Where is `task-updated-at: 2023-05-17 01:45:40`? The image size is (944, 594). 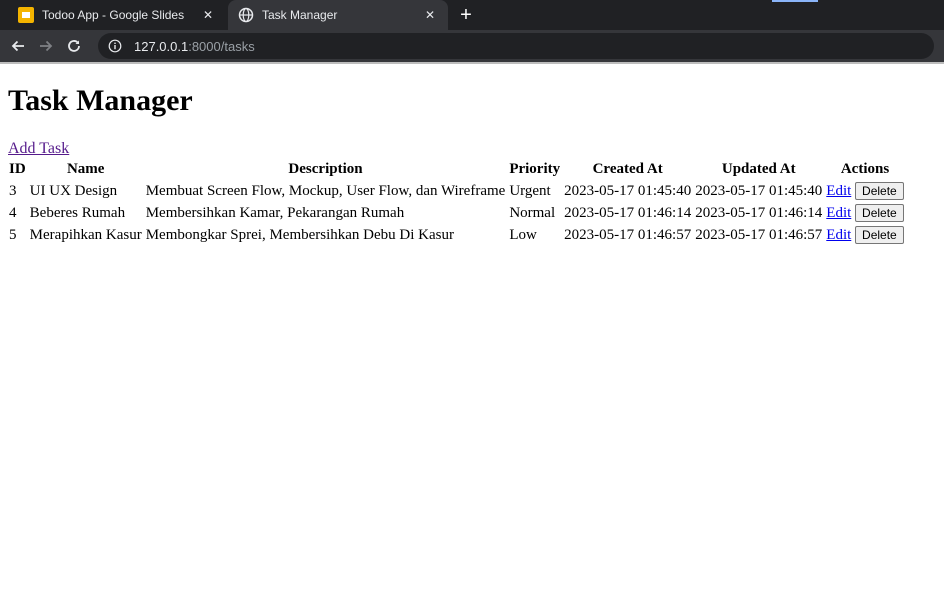
task-updated-at: 2023-05-17 01:45:40 is located at coordinates (759, 190).